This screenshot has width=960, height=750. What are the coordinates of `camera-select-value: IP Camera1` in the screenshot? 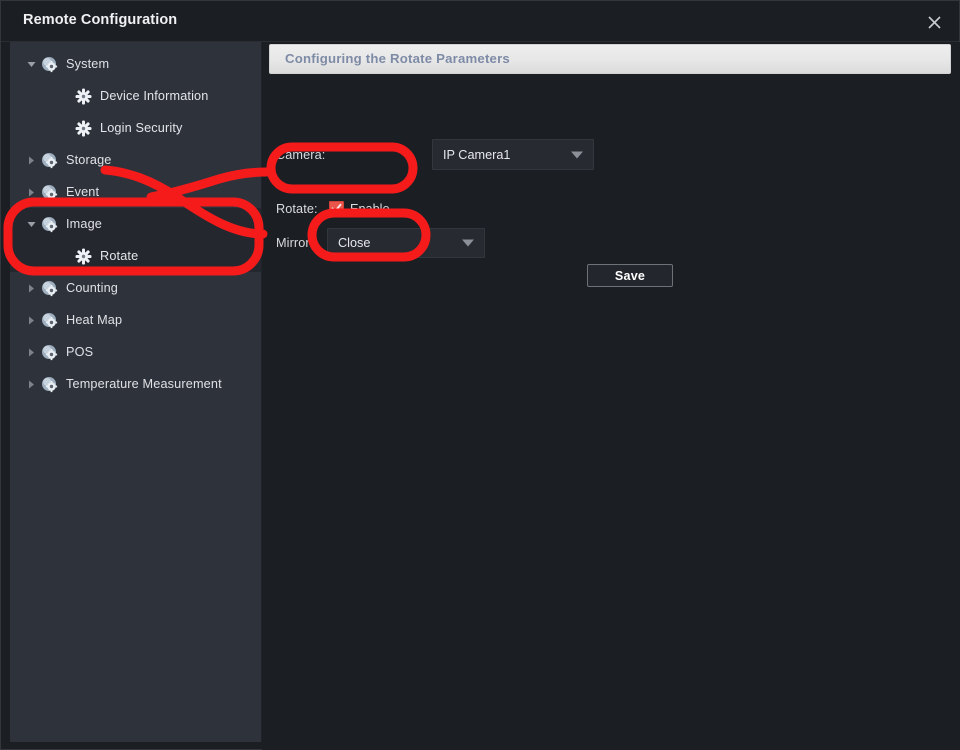 It's located at (477, 154).